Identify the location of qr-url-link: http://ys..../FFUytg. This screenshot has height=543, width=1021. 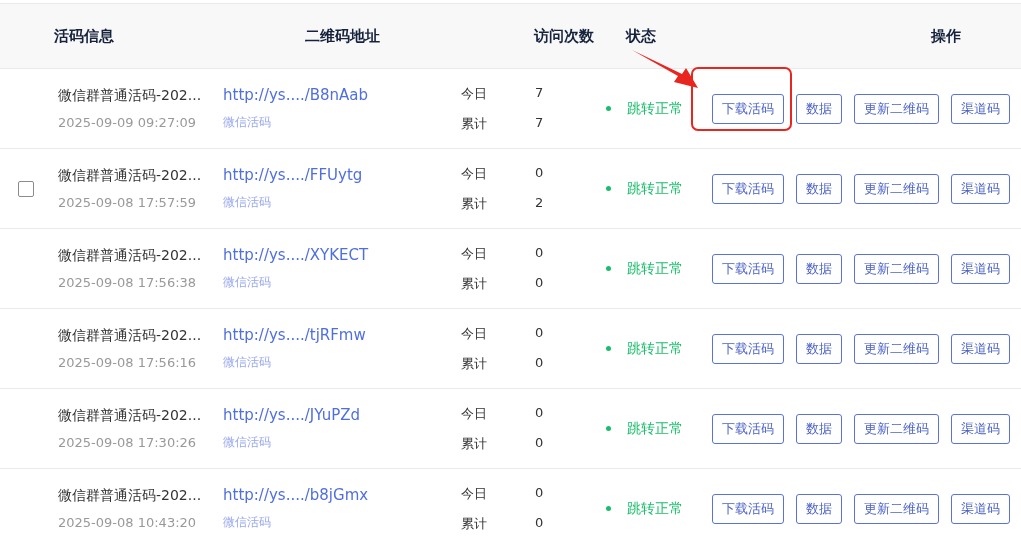
(293, 175).